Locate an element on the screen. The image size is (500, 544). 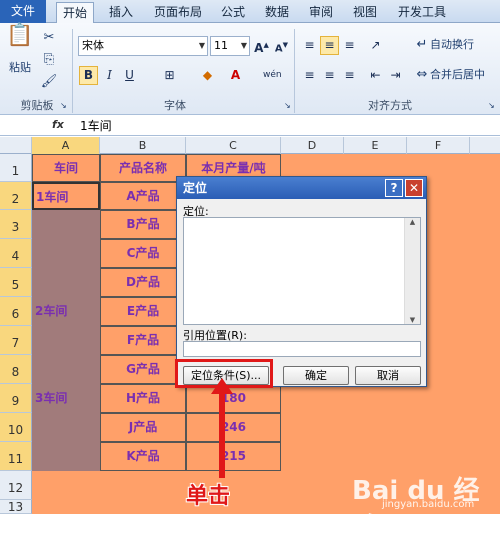
underline-button: U is located at coordinates (129, 75).